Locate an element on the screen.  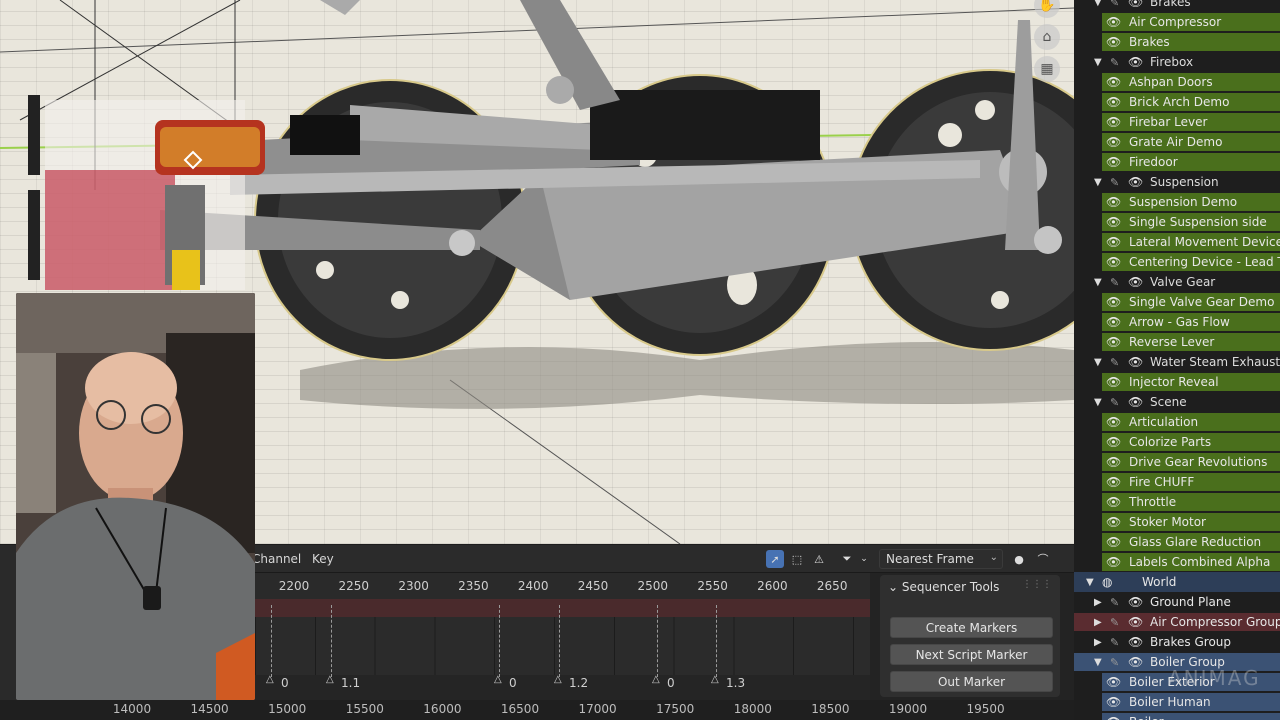
panel-title: ⌄ Sequencer Tools is located at coordinates (943, 587).